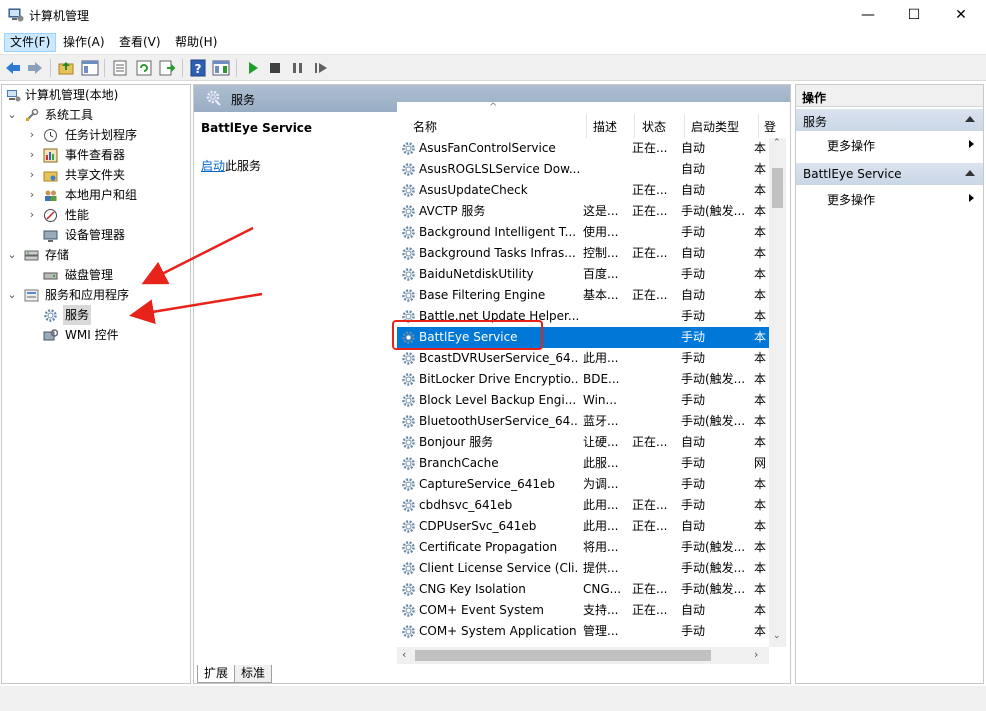 The width and height of the screenshot is (986, 711). Describe the element at coordinates (583, 631) in the screenshot. I see `service-row: COM+ System Application 管理... 手动 本` at that location.